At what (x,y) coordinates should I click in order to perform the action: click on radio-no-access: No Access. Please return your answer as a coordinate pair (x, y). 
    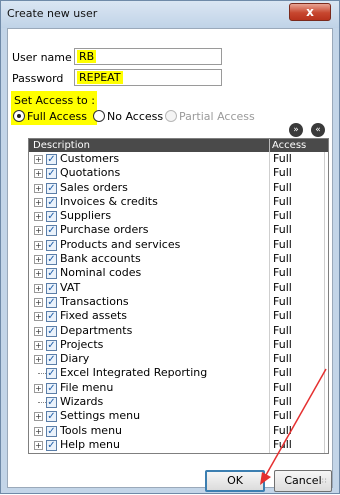
    Looking at the image, I should click on (128, 116).